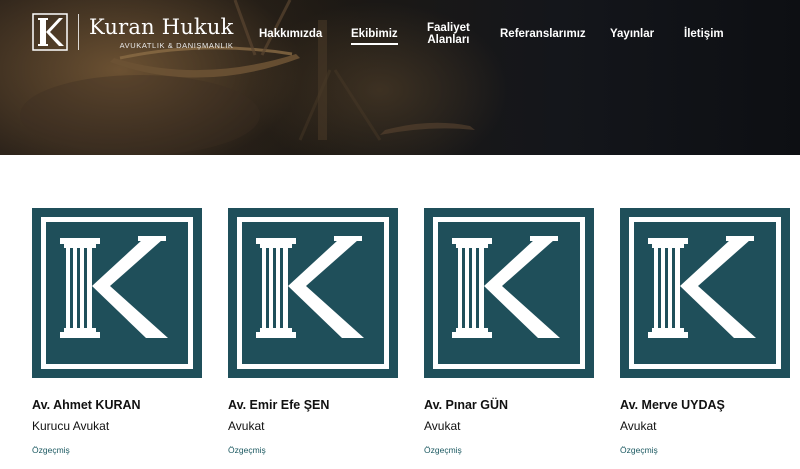  I want to click on team-member-name: Av. Pınar GÜN, so click(466, 405).